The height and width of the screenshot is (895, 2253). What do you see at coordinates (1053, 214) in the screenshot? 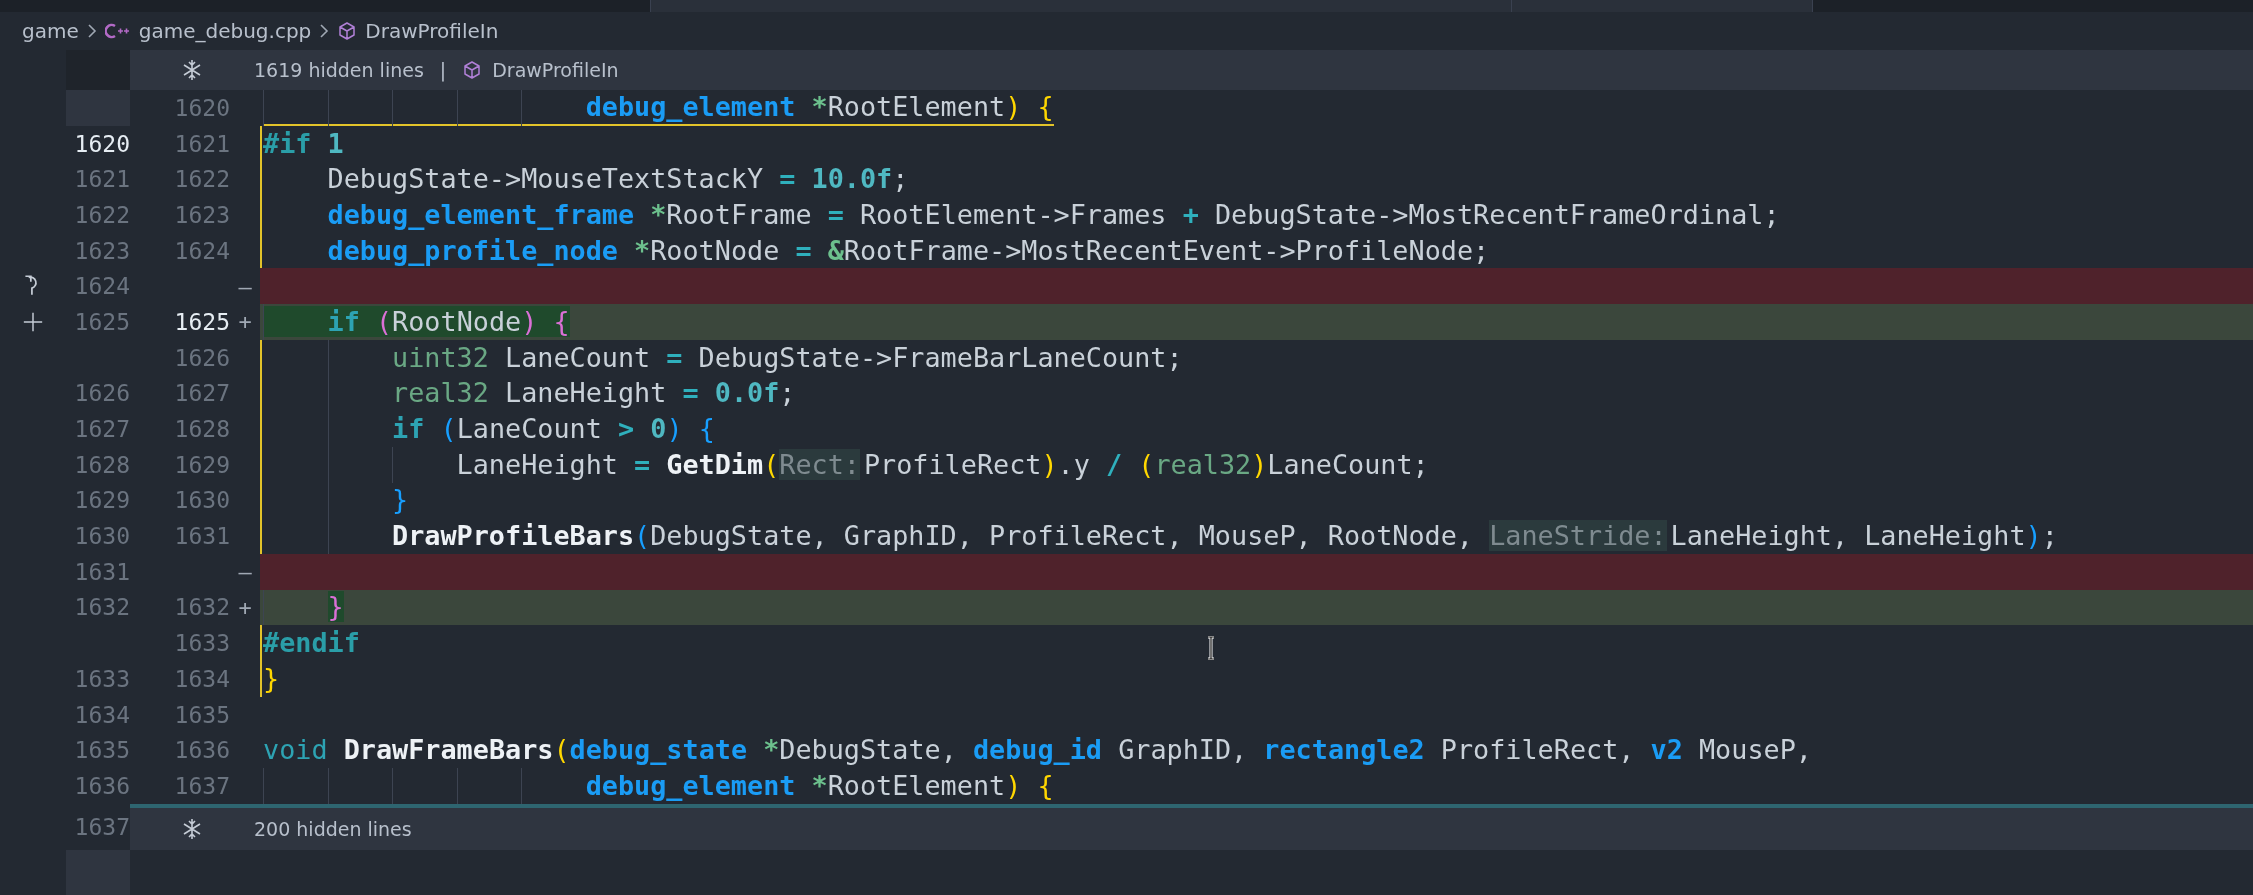
I see `code-line: debug_element_frame *RootFrame = RootElement->Frames + DebugState->MostRecentFrameOrdinal;` at bounding box center [1053, 214].